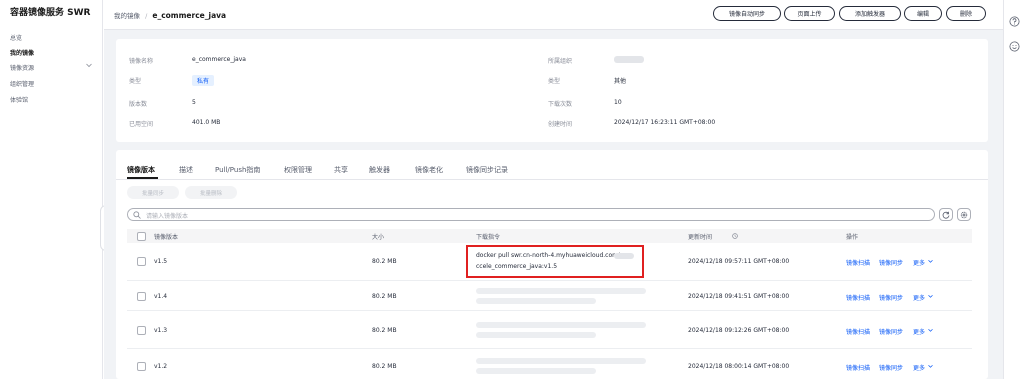 This screenshot has height=379, width=1024. Describe the element at coordinates (739, 366) in the screenshot. I see `updated-cell: 2024/12/18 08:00:14 GMT+08:00` at that location.